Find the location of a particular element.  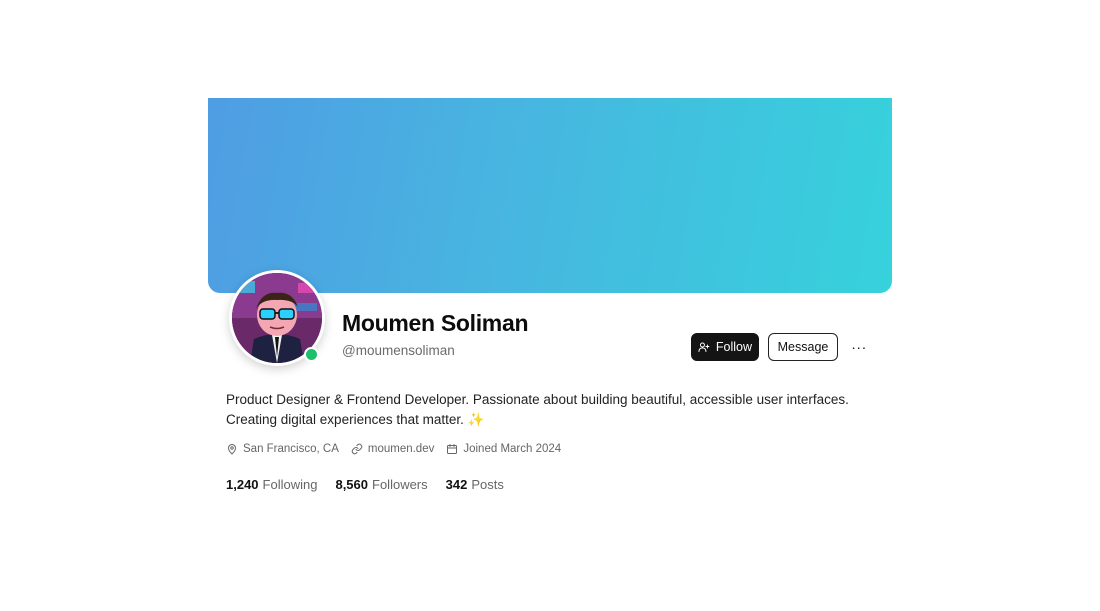

stat-label: Followers is located at coordinates (400, 484).